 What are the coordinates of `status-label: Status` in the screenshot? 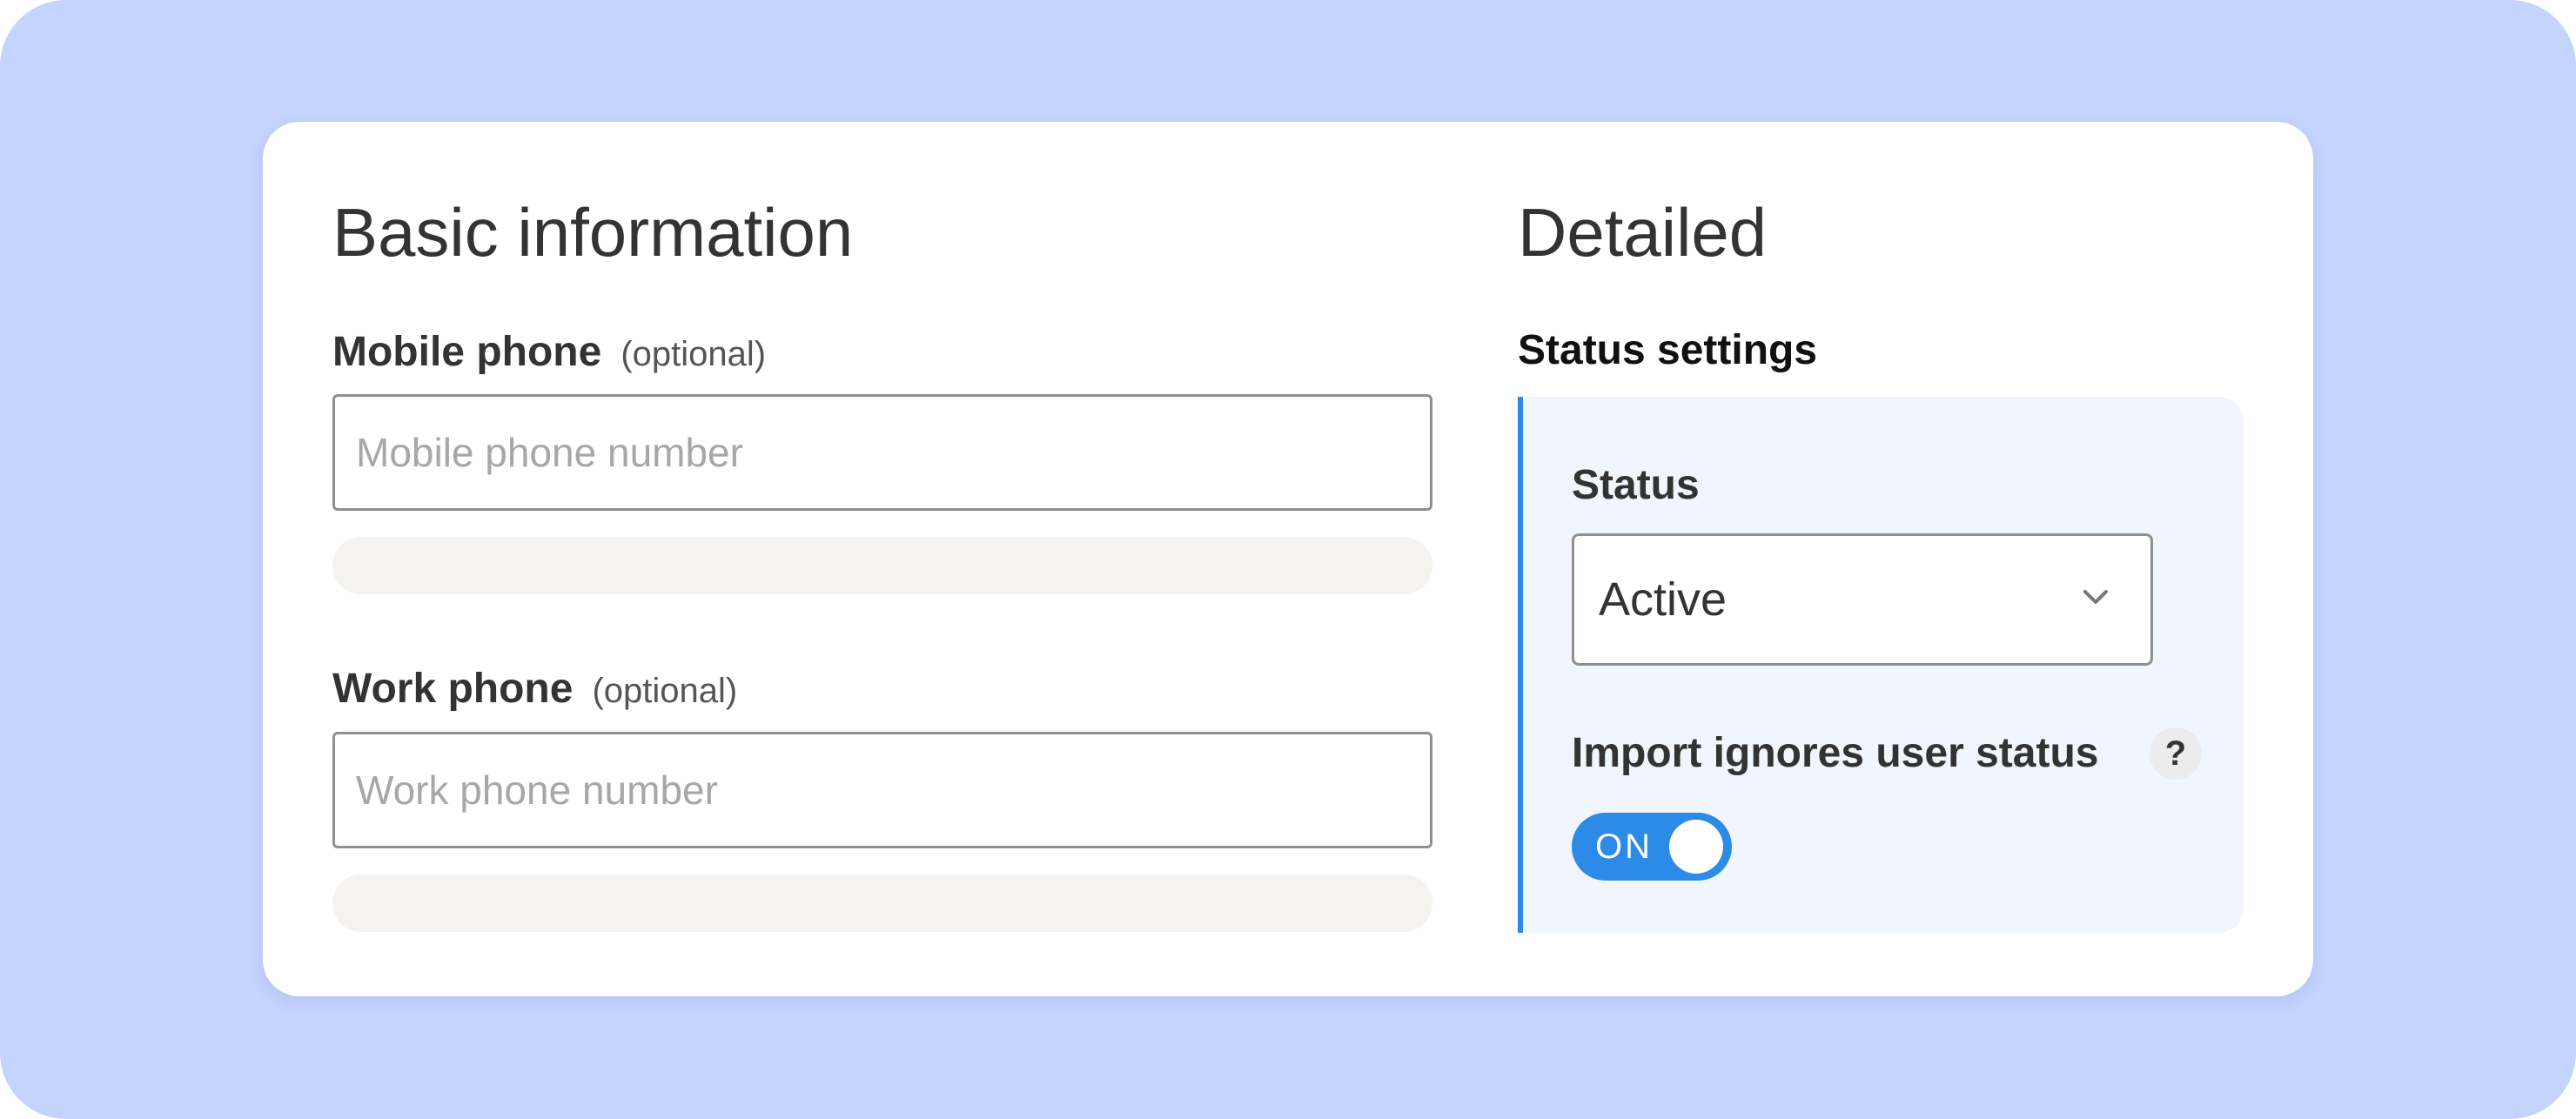 It's located at (1636, 485).